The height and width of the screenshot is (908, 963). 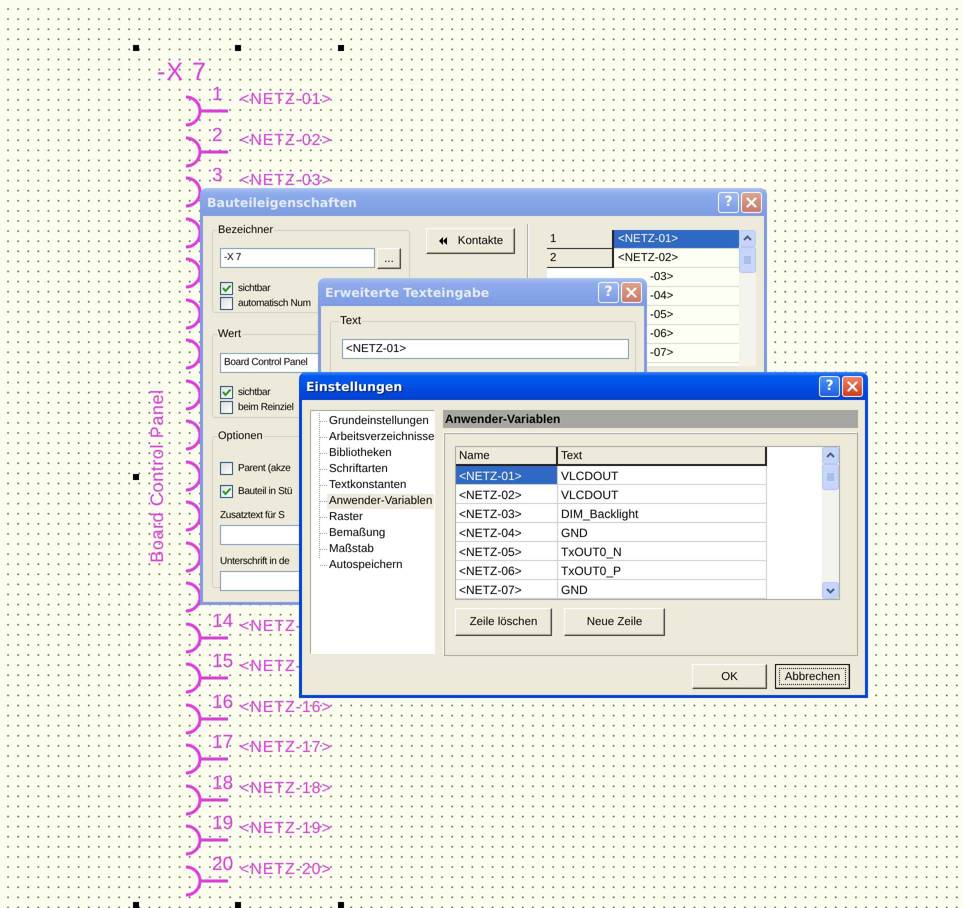 What do you see at coordinates (286, 181) in the screenshot?
I see `net-label: <NETZ-03>` at bounding box center [286, 181].